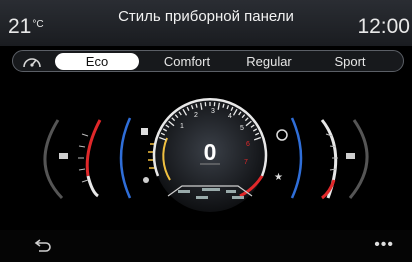  What do you see at coordinates (206, 246) in the screenshot?
I see `bottom-bar: •••` at bounding box center [206, 246].